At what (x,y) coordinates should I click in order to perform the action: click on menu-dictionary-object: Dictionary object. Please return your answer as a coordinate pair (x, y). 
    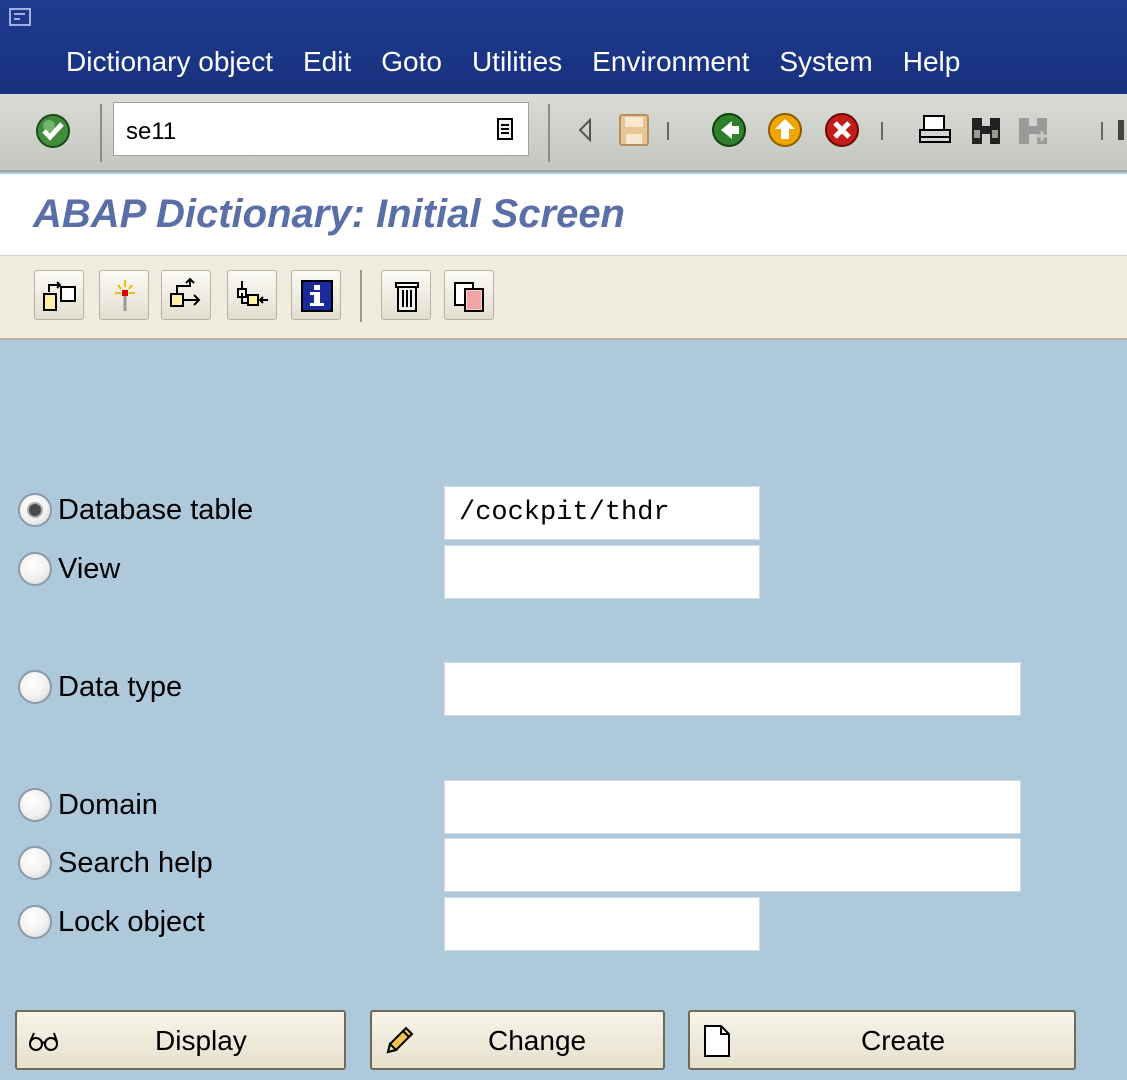
    Looking at the image, I should click on (169, 62).